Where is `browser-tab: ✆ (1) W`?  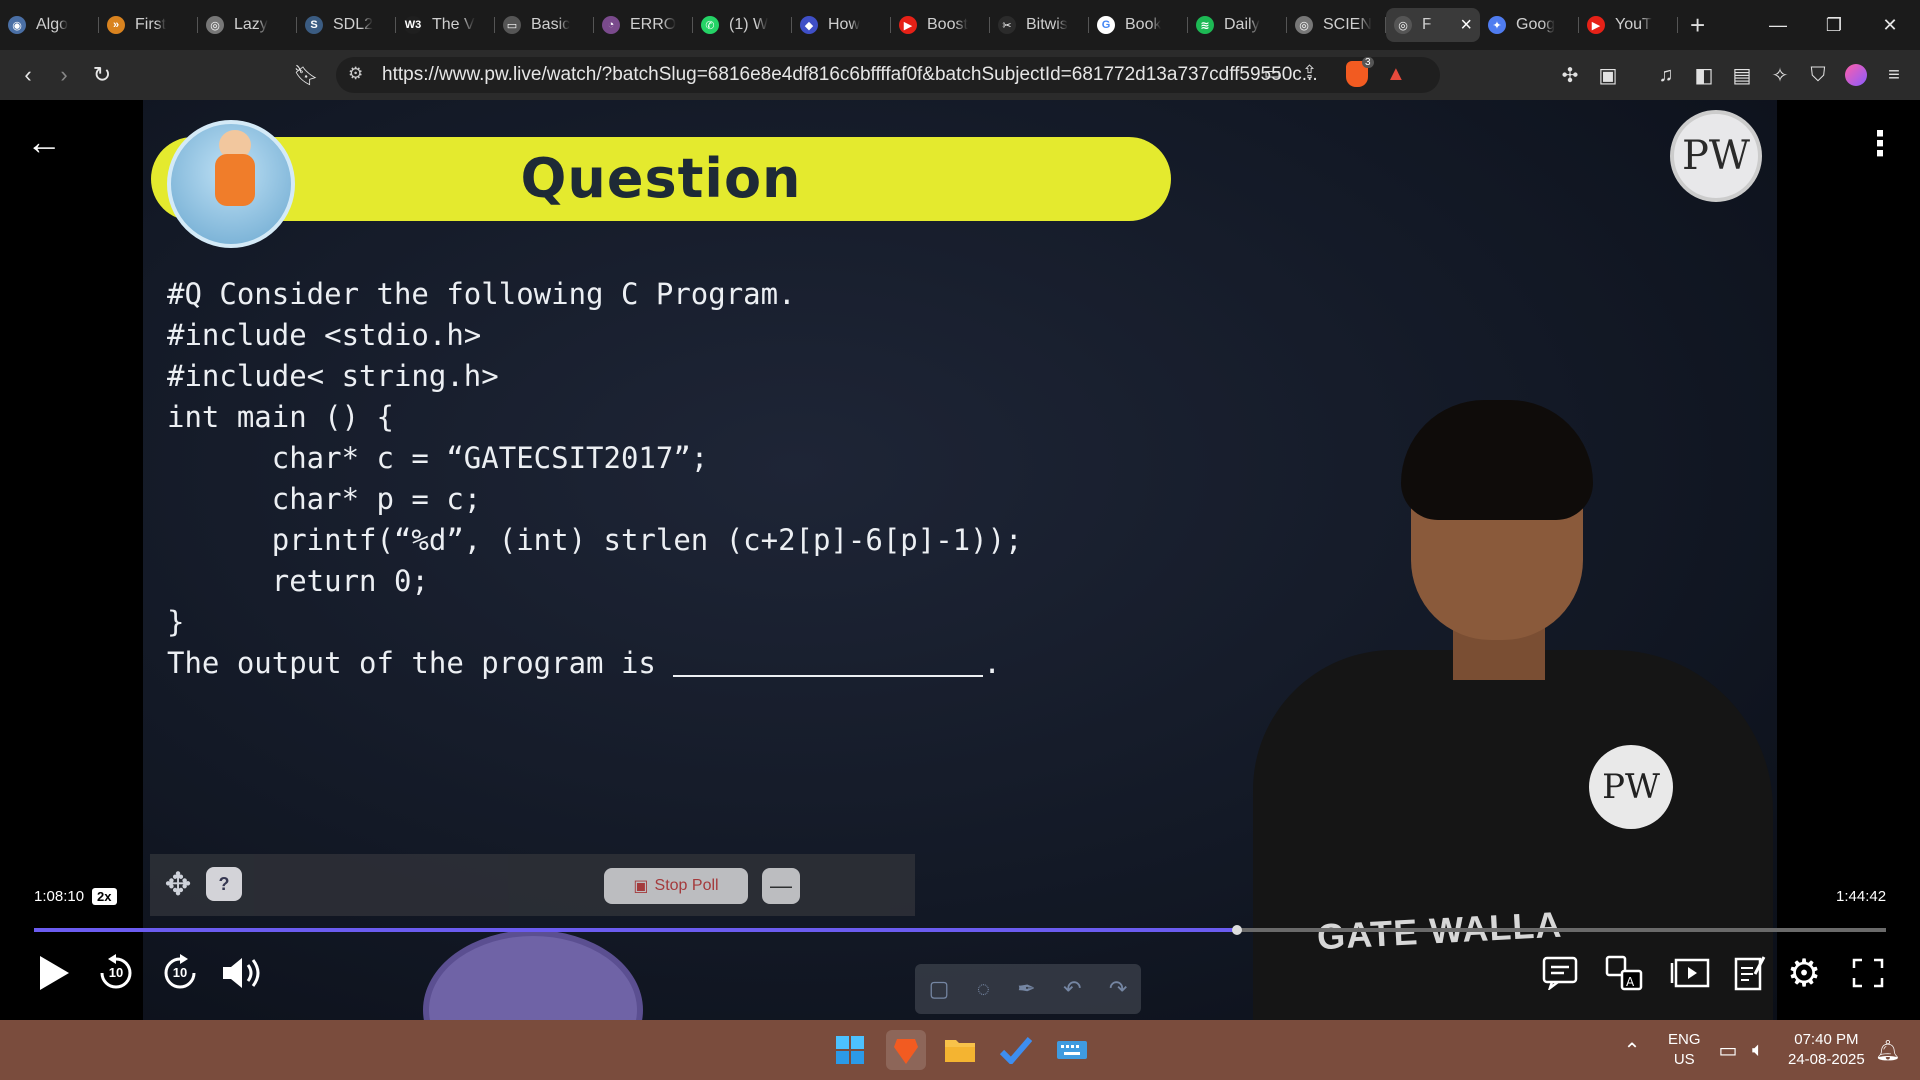
browser-tab: ✆ (1) W is located at coordinates (742, 25).